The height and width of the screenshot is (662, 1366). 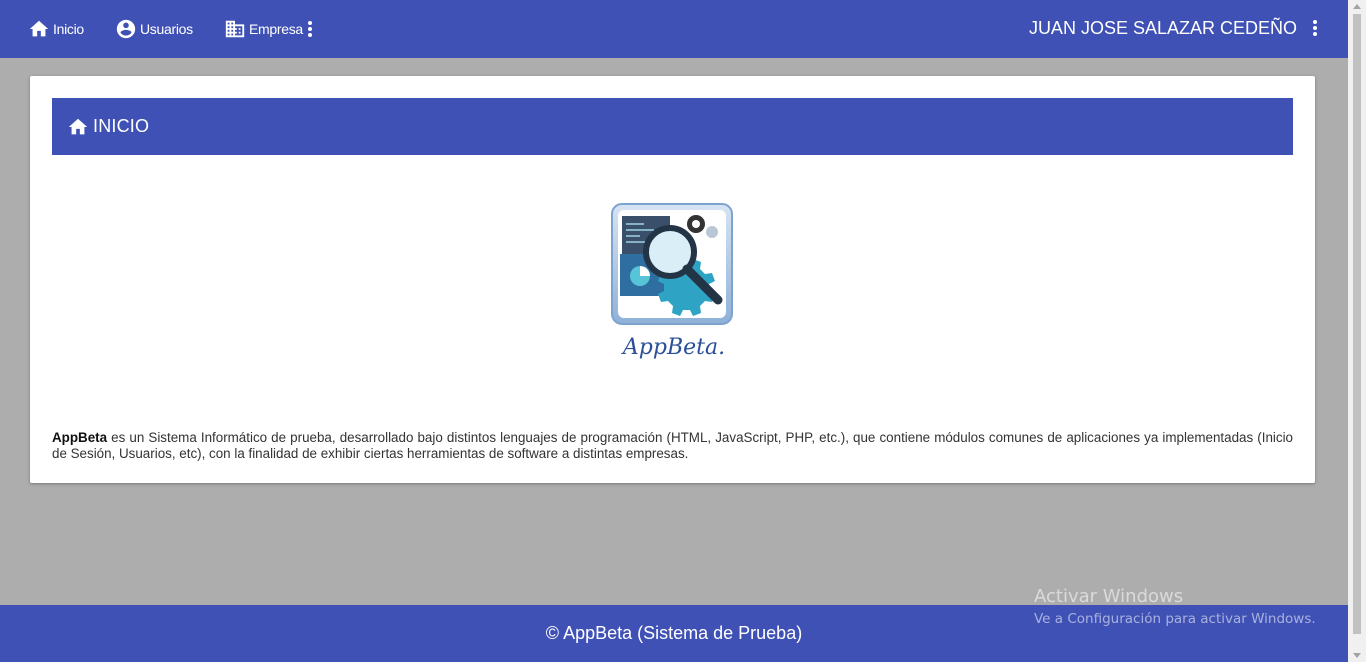 What do you see at coordinates (1109, 596) in the screenshot?
I see `watermark-title: Activar Windows` at bounding box center [1109, 596].